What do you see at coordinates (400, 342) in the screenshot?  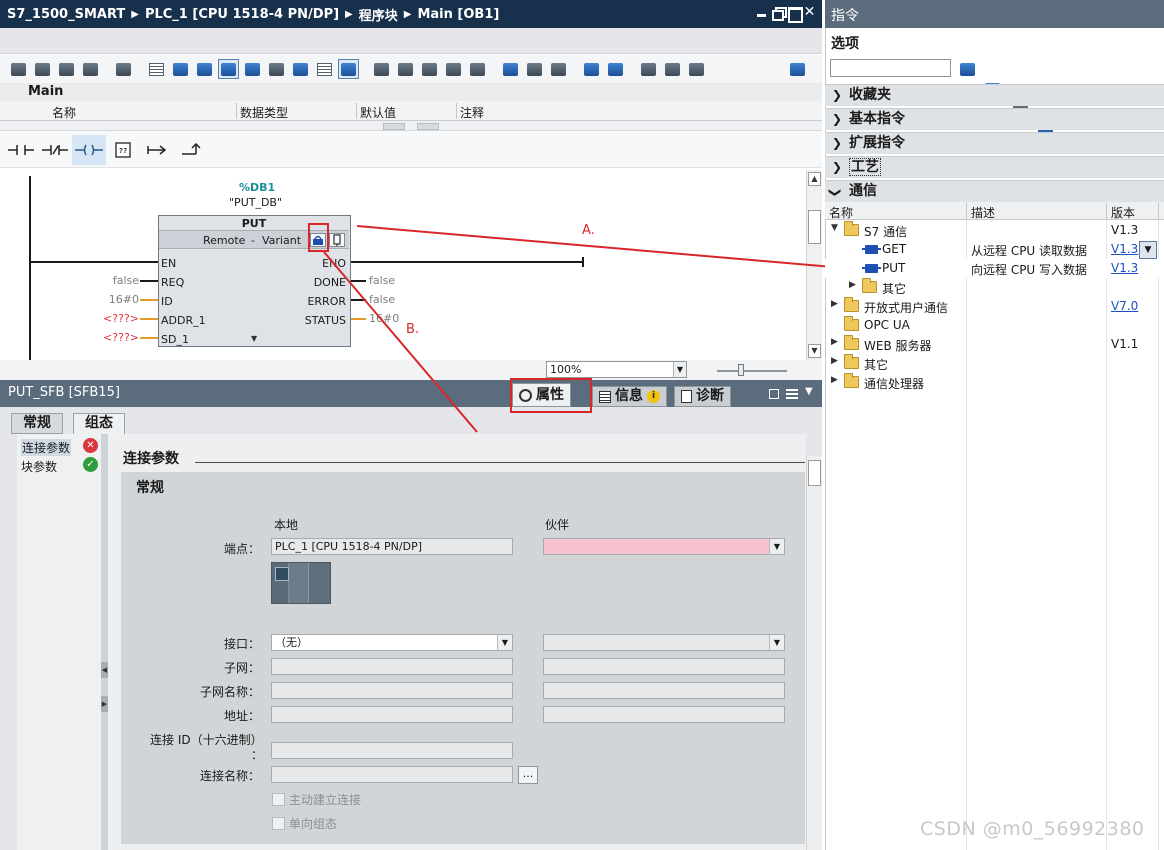 I see `annotation-arrow-b` at bounding box center [400, 342].